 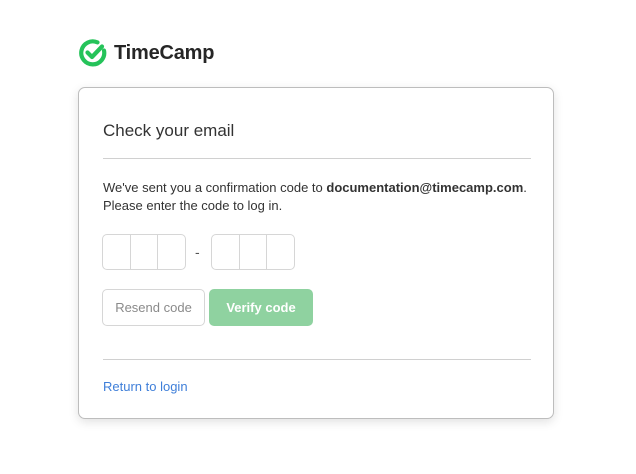 I want to click on code-input-group-first, so click(x=144, y=252).